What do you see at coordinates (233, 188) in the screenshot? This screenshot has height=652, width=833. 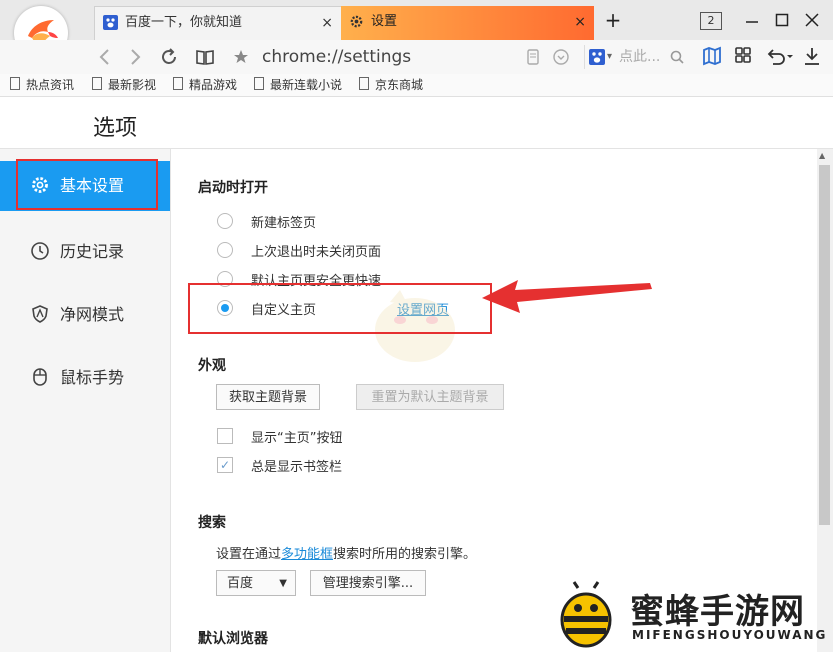 I see `section-heading-startup: 启动时打开` at bounding box center [233, 188].